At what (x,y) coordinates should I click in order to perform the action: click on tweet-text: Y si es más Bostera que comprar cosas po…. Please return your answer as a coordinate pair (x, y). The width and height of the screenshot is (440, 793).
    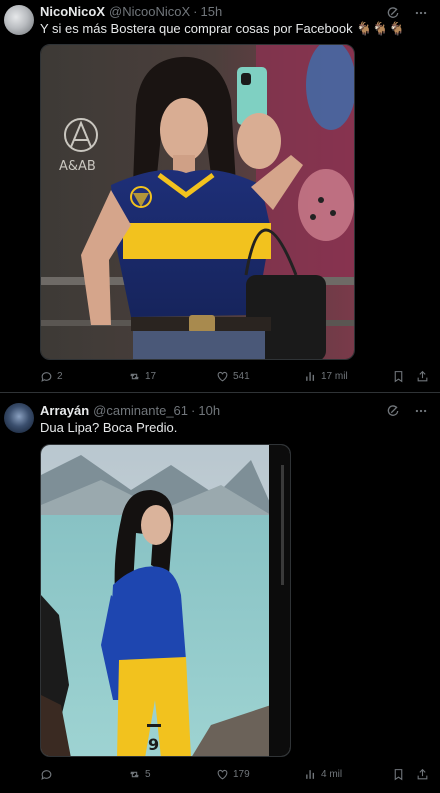
    Looking at the image, I should click on (222, 28).